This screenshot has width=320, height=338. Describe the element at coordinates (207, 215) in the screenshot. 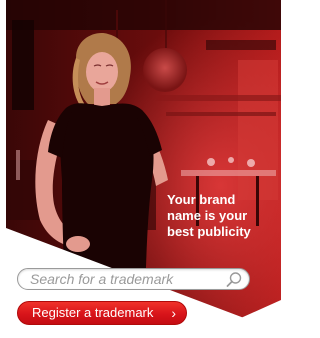

I see `tagline-line-2: name is your` at that location.